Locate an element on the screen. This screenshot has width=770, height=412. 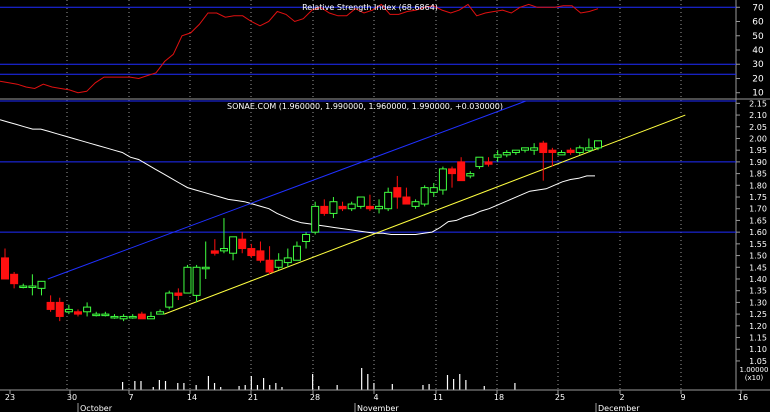
price-tick-label: 1.35 is located at coordinates (758, 291).